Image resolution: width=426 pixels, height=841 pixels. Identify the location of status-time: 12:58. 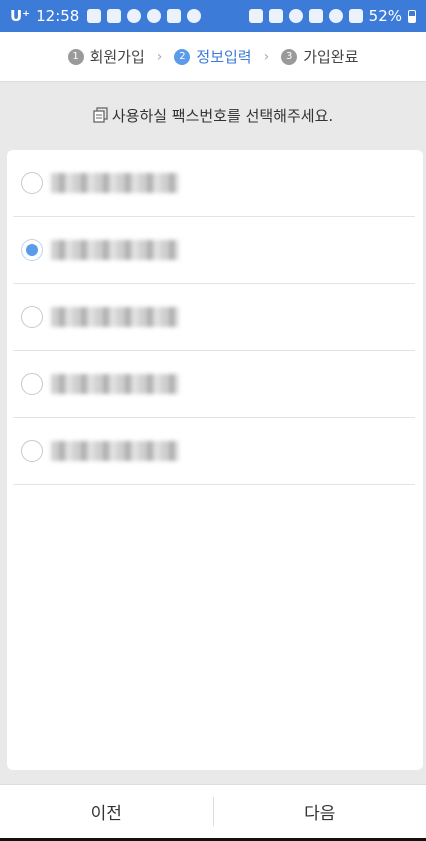
(58, 16).